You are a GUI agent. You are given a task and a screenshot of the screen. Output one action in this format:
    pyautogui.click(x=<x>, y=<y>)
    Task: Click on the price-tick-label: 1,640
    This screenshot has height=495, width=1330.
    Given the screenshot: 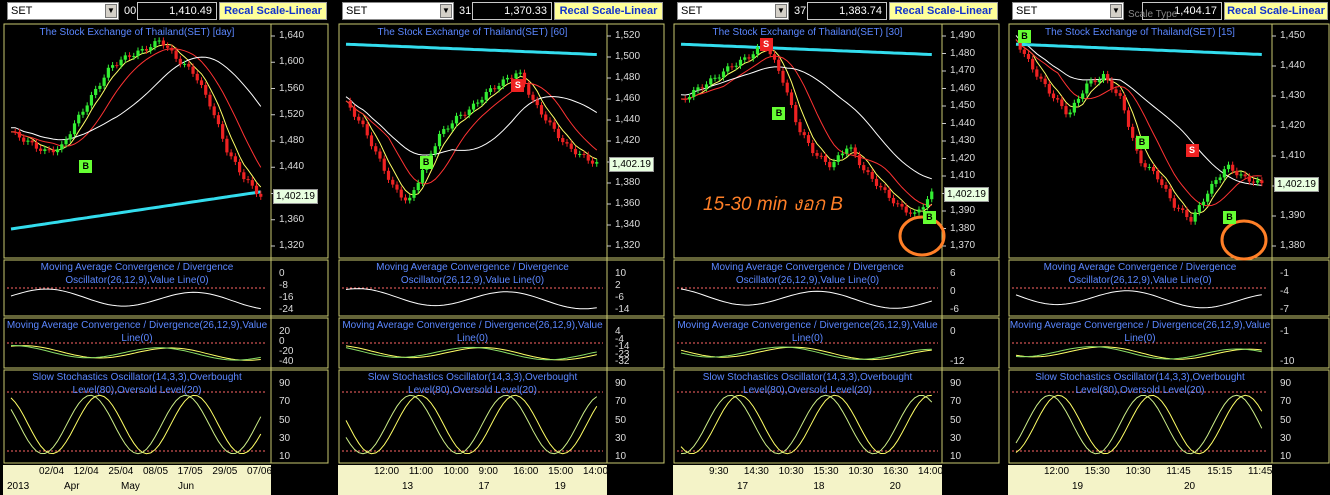 What is the action you would take?
    pyautogui.click(x=292, y=35)
    